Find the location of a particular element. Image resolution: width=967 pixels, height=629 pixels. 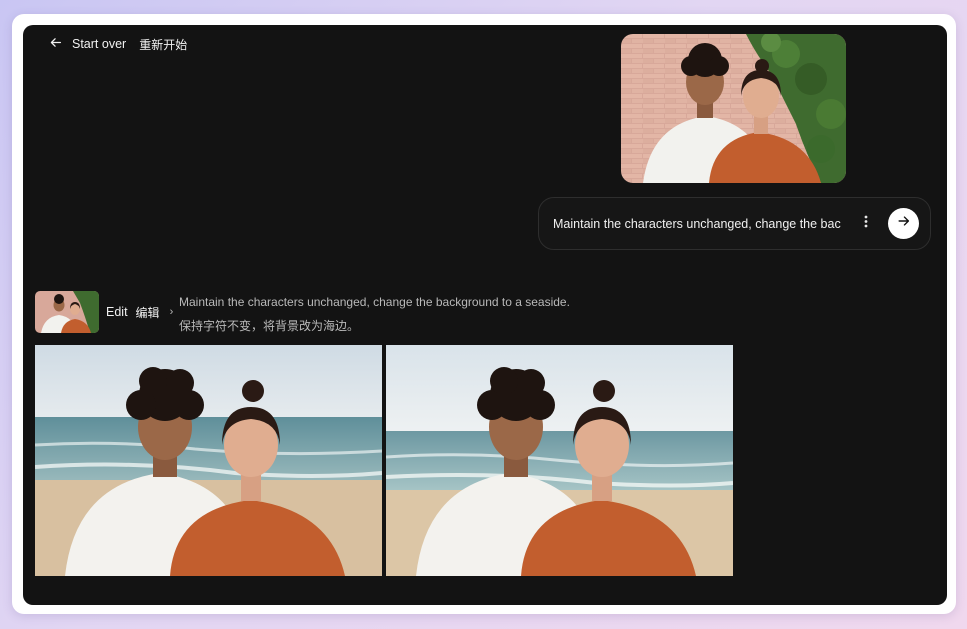

send-button is located at coordinates (903, 223).